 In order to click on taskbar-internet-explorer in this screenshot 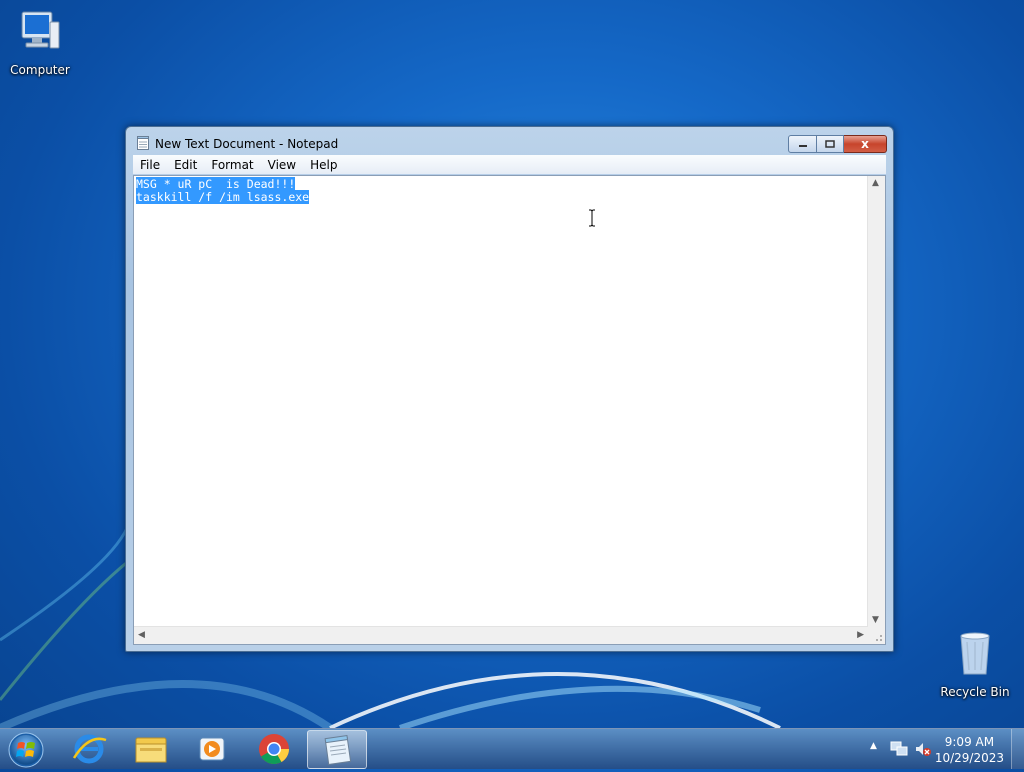, I will do `click(89, 748)`.